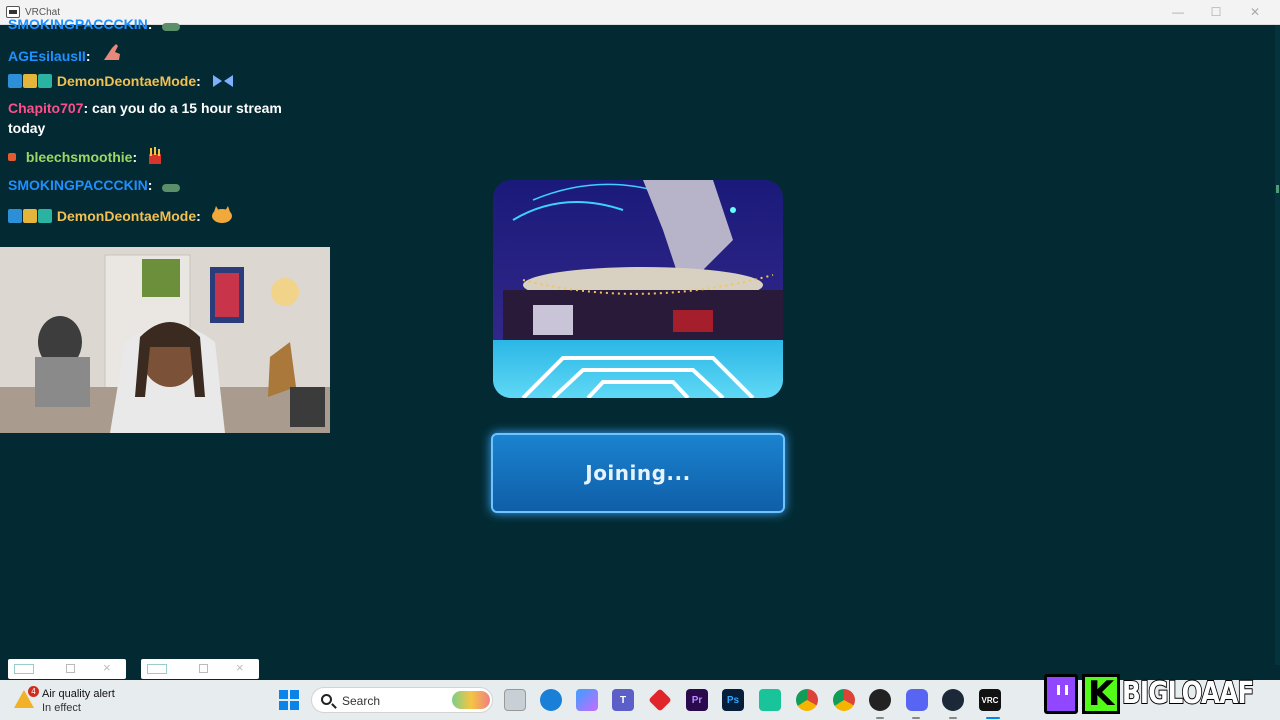  Describe the element at coordinates (402, 700) in the screenshot. I see `taskbar-search: Search` at that location.